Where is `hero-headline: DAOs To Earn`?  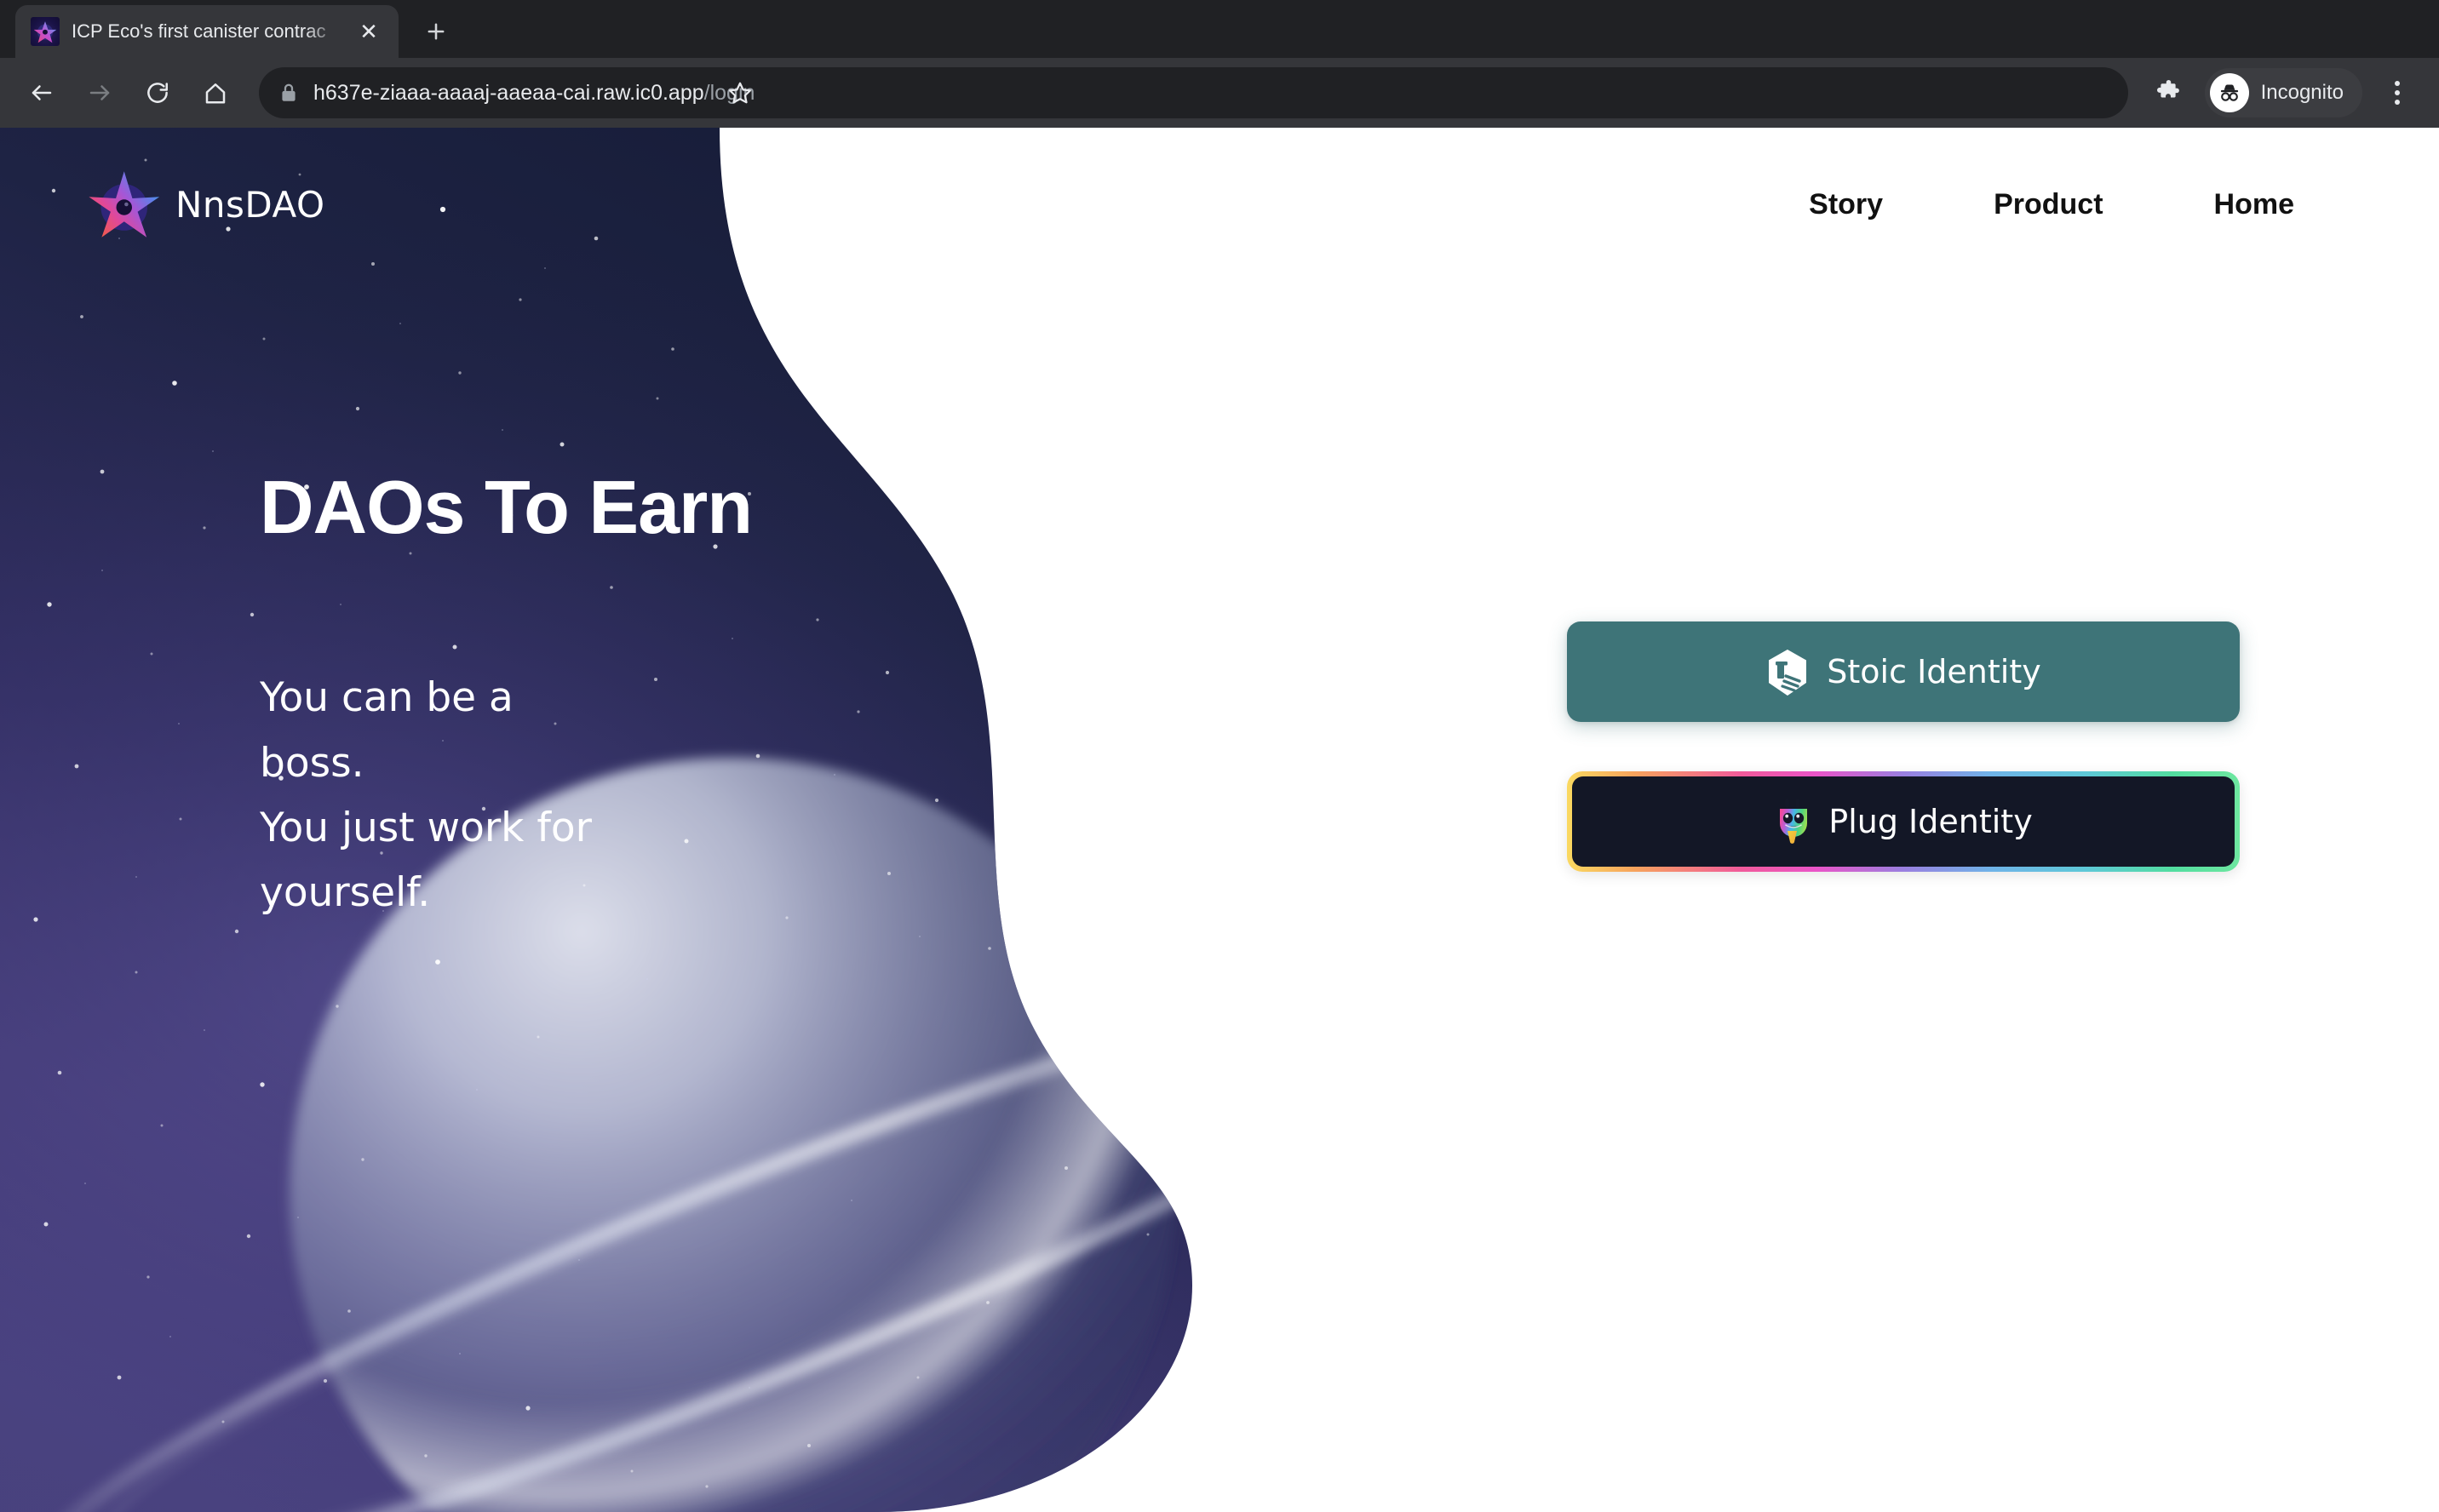 hero-headline: DAOs To Earn is located at coordinates (507, 507).